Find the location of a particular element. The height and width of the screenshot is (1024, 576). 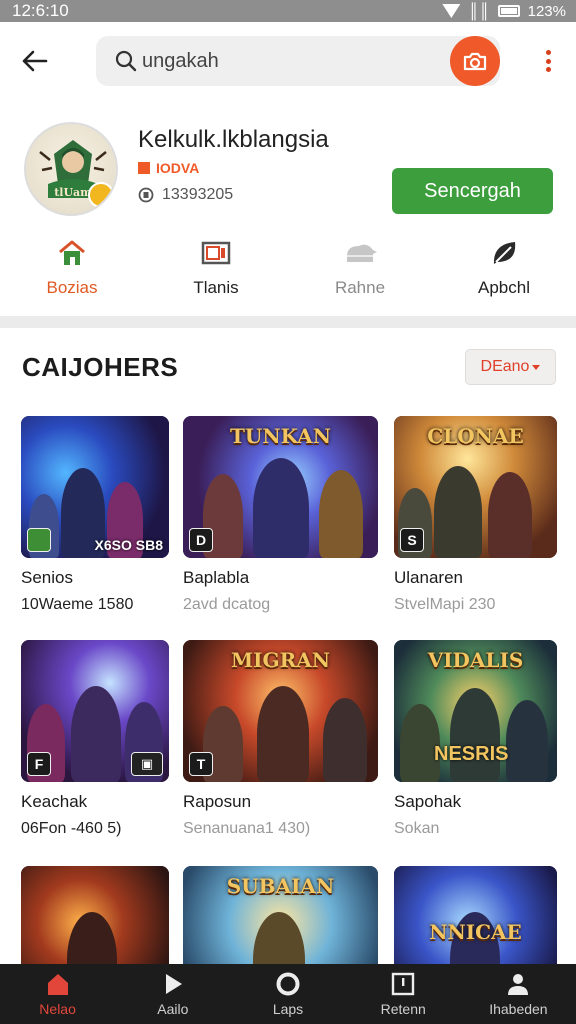

nav-home: Nelao is located at coordinates (57, 994).